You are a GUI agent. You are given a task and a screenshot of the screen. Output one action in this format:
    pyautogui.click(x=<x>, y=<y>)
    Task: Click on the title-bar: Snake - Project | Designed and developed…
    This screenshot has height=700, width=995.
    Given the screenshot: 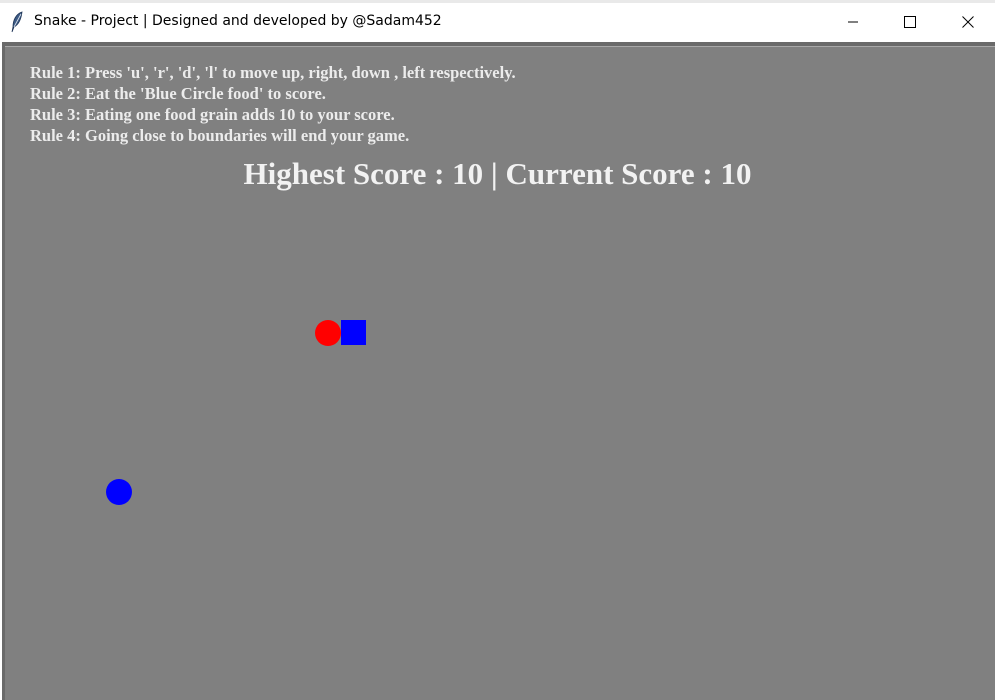 What is the action you would take?
    pyautogui.click(x=497, y=22)
    